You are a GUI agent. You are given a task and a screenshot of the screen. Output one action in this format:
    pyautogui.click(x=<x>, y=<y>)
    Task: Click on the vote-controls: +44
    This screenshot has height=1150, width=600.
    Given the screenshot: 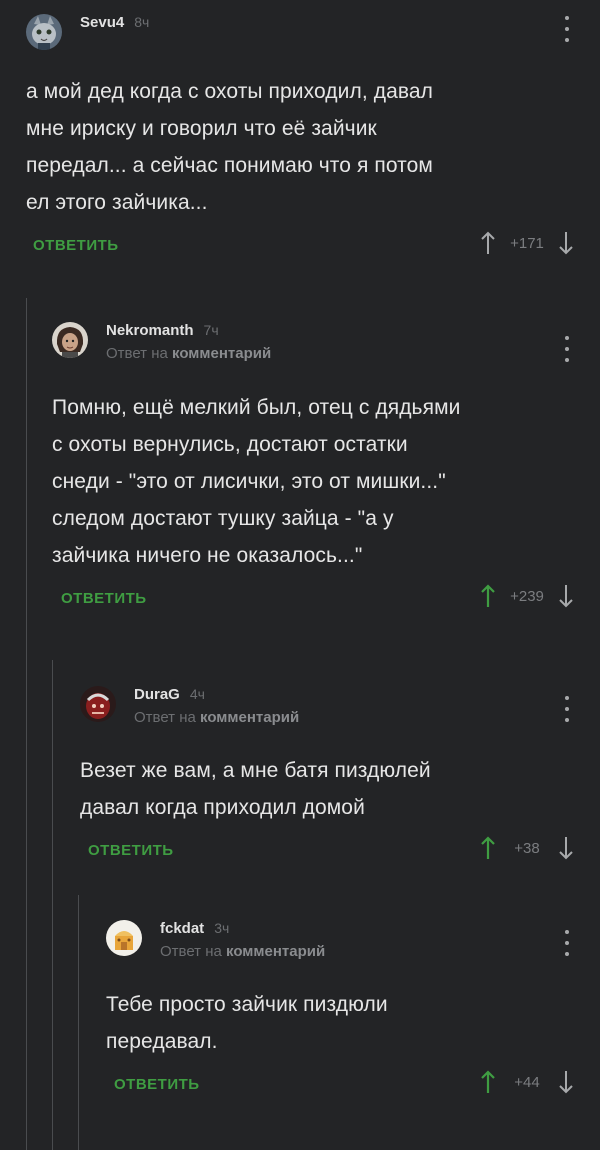 What is the action you would take?
    pyautogui.click(x=527, y=1082)
    